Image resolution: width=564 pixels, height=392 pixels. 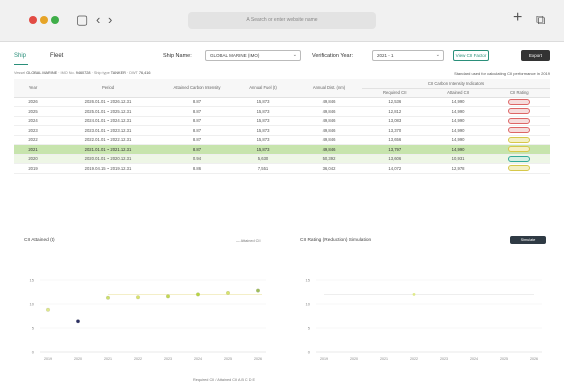 I want to click on x-tick-label: 2019, so click(x=324, y=359).